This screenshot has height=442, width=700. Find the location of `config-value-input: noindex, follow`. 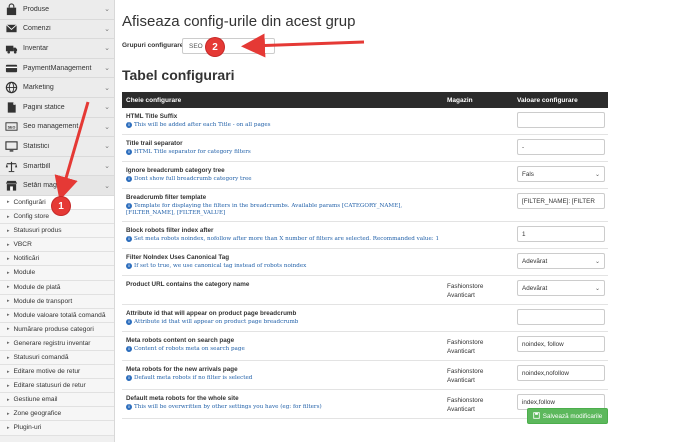

config-value-input: noindex, follow is located at coordinates (561, 344).